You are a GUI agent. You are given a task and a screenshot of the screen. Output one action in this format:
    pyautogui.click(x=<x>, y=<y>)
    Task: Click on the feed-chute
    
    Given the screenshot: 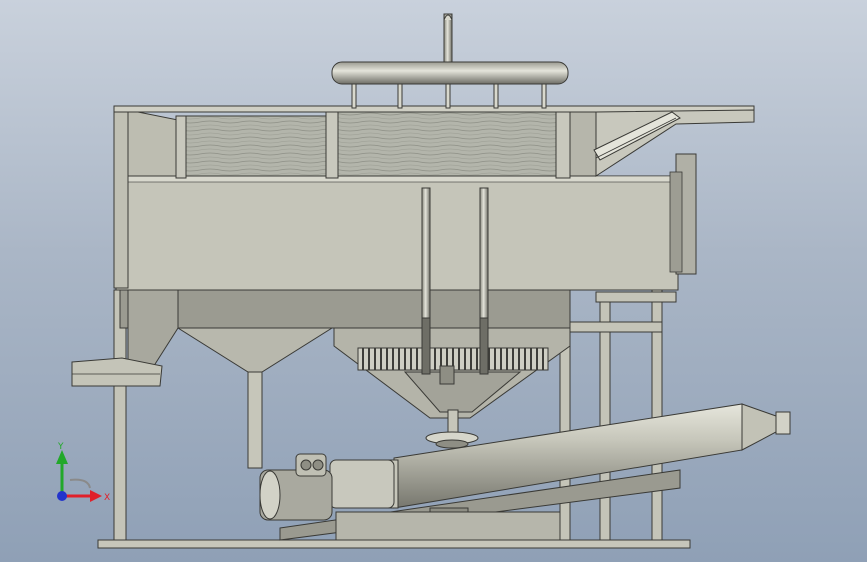 What is the action you would take?
    pyautogui.click(x=674, y=143)
    